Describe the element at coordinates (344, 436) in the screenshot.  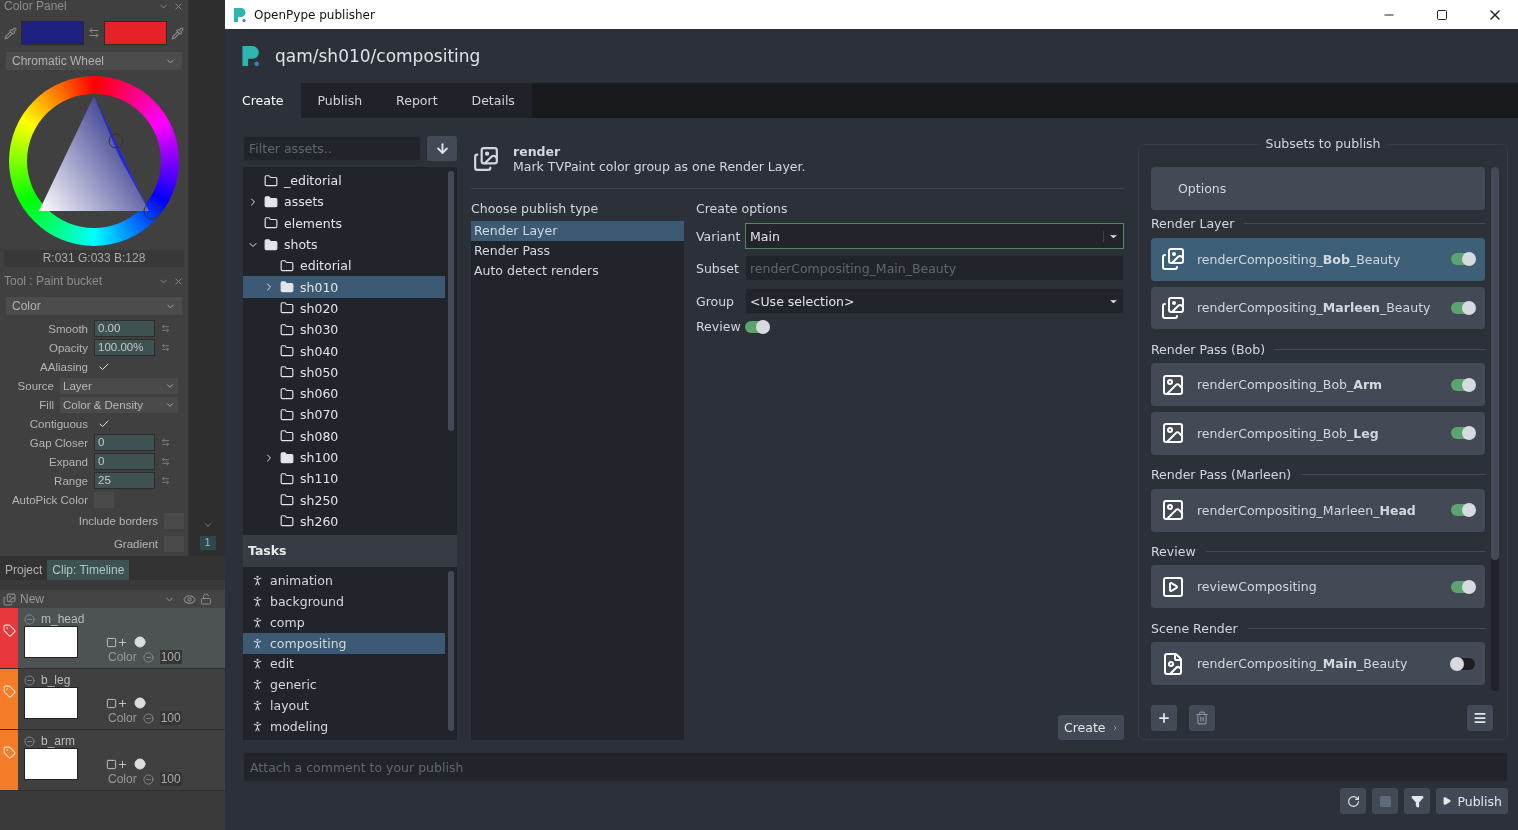
I see `tree-item: sh080` at that location.